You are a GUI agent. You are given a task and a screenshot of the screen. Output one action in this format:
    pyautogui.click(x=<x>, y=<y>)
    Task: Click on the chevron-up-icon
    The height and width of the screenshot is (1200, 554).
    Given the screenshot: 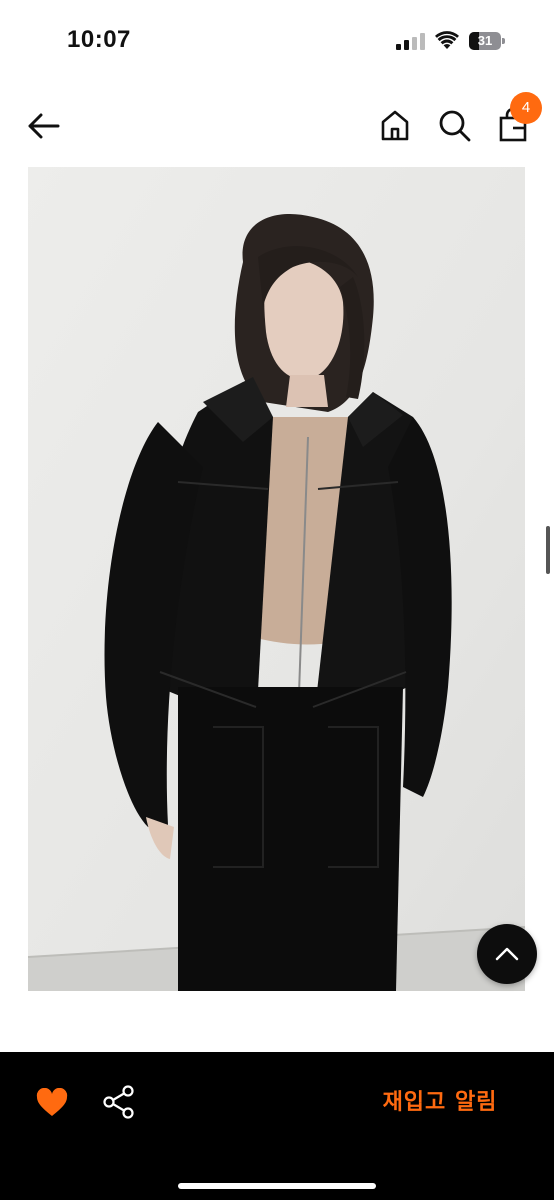 What is the action you would take?
    pyautogui.click(x=507, y=954)
    